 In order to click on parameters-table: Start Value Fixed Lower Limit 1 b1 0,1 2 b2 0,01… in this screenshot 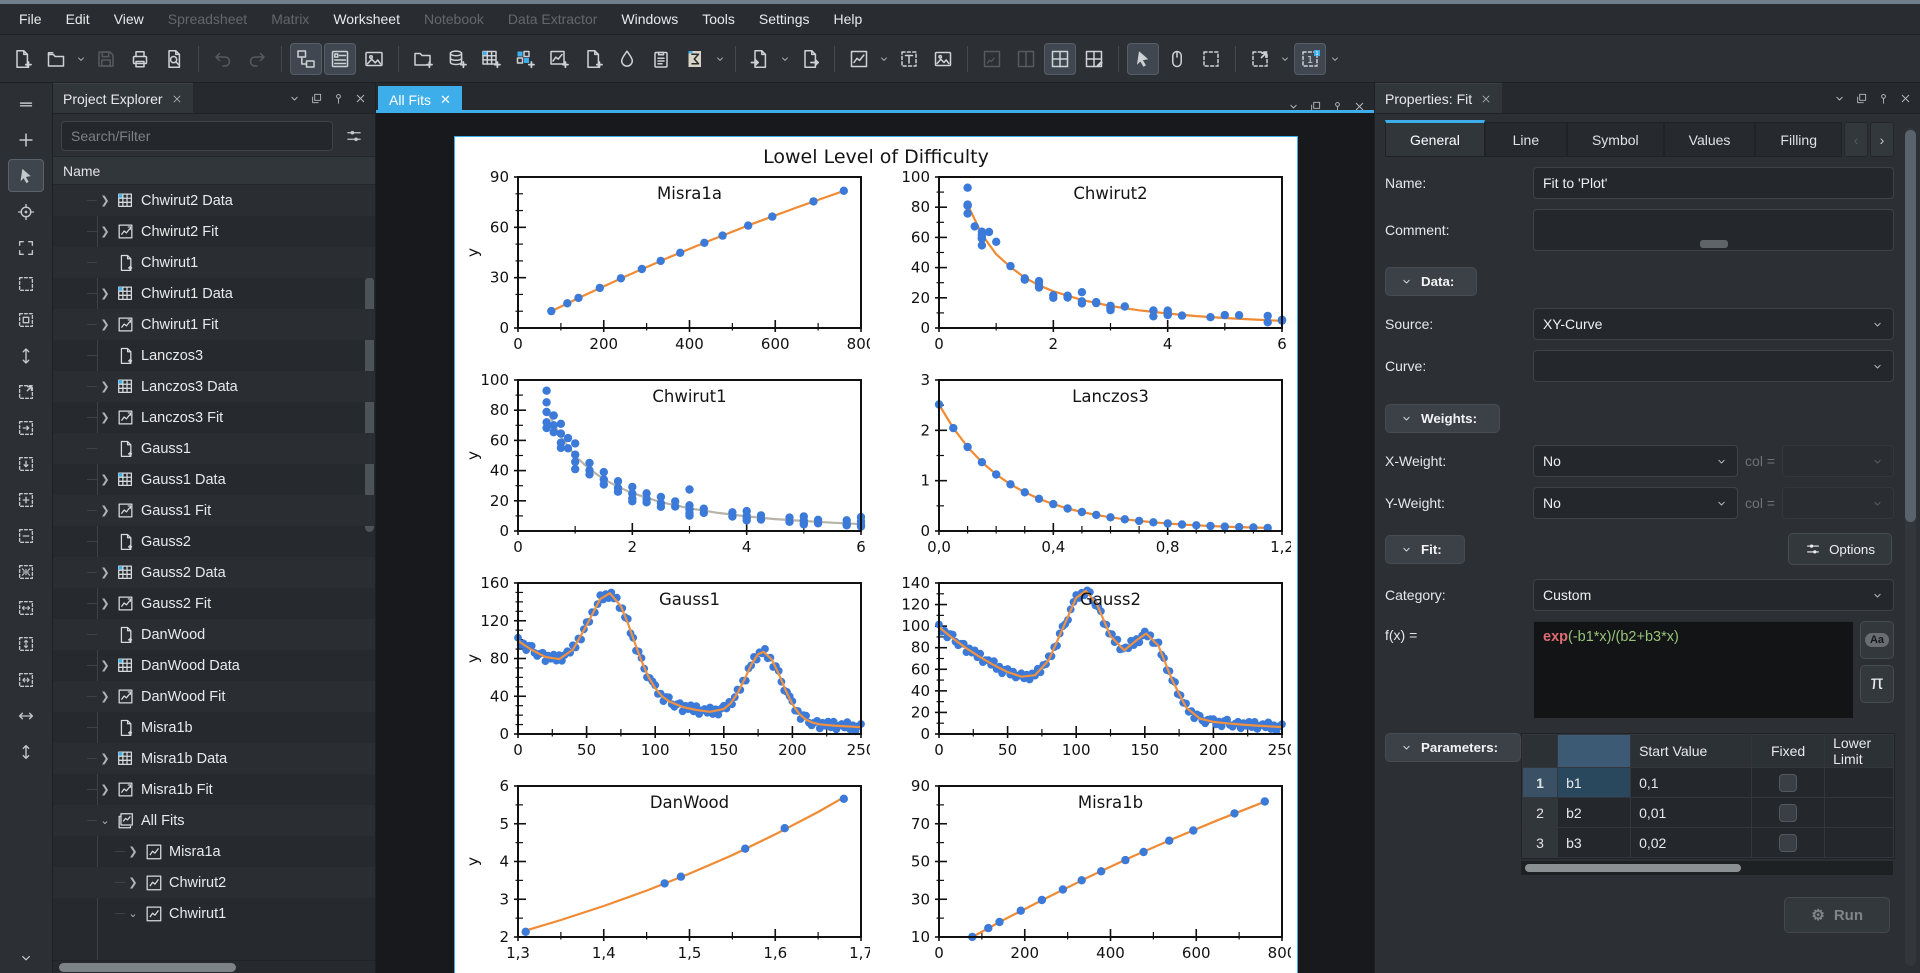, I will do `click(1708, 796)`.